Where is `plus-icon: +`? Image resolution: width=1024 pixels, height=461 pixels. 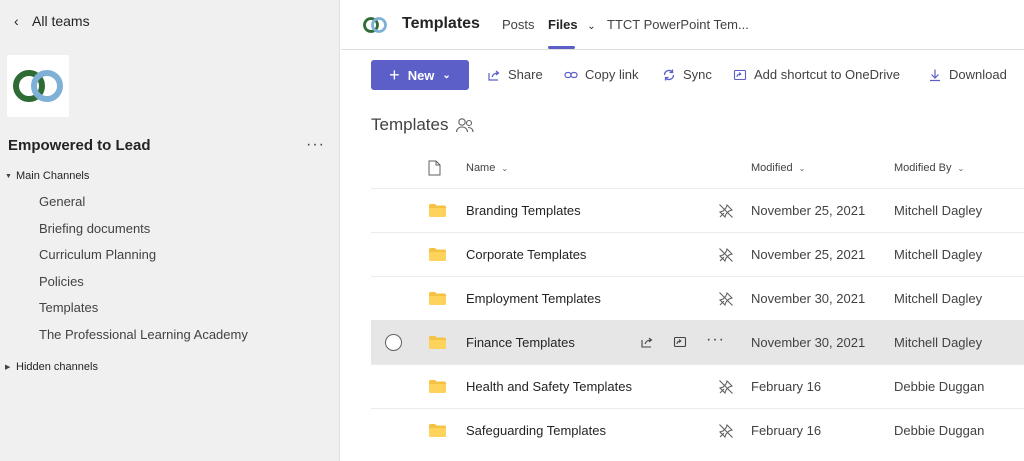 plus-icon: + is located at coordinates (394, 74).